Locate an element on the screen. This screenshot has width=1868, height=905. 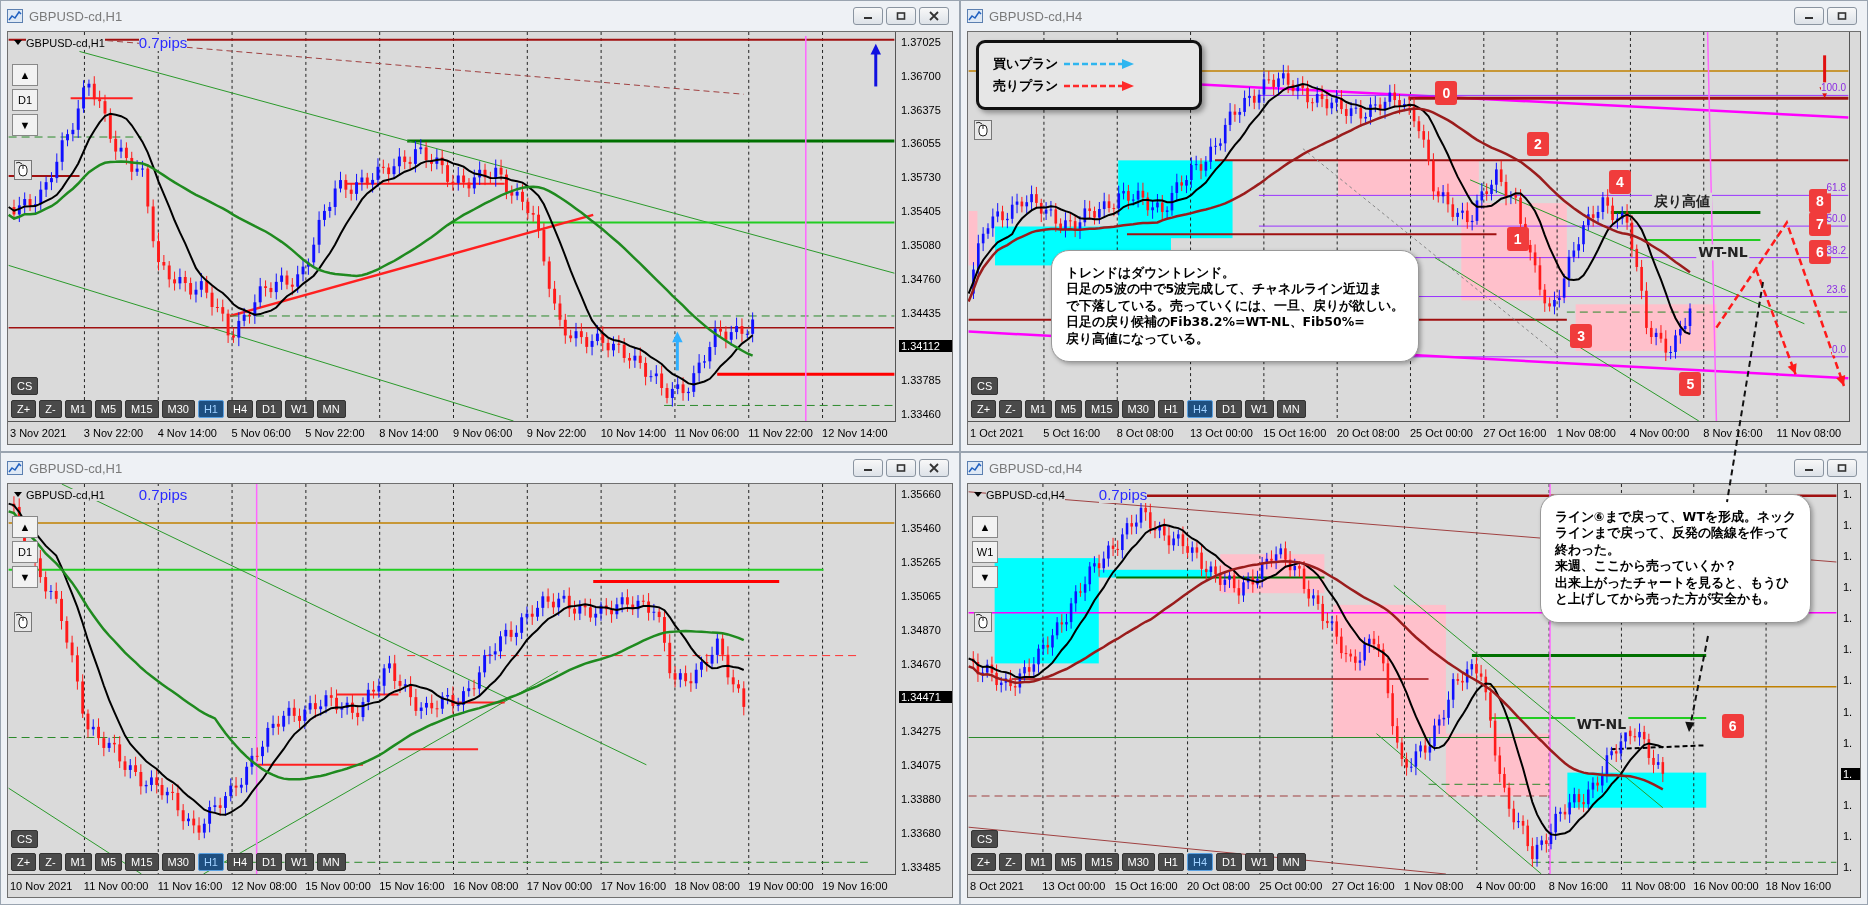
time-label: 20 Oct 08:00 is located at coordinates (1219, 886).